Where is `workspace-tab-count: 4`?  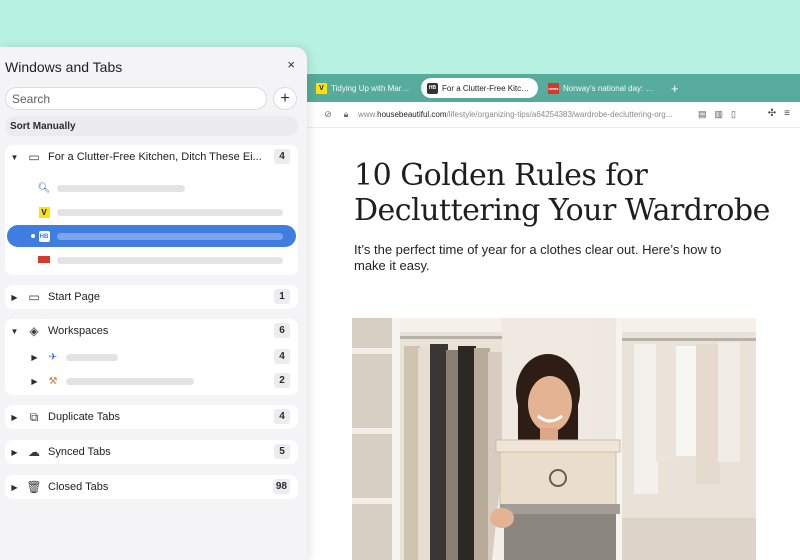 workspace-tab-count: 4 is located at coordinates (282, 356).